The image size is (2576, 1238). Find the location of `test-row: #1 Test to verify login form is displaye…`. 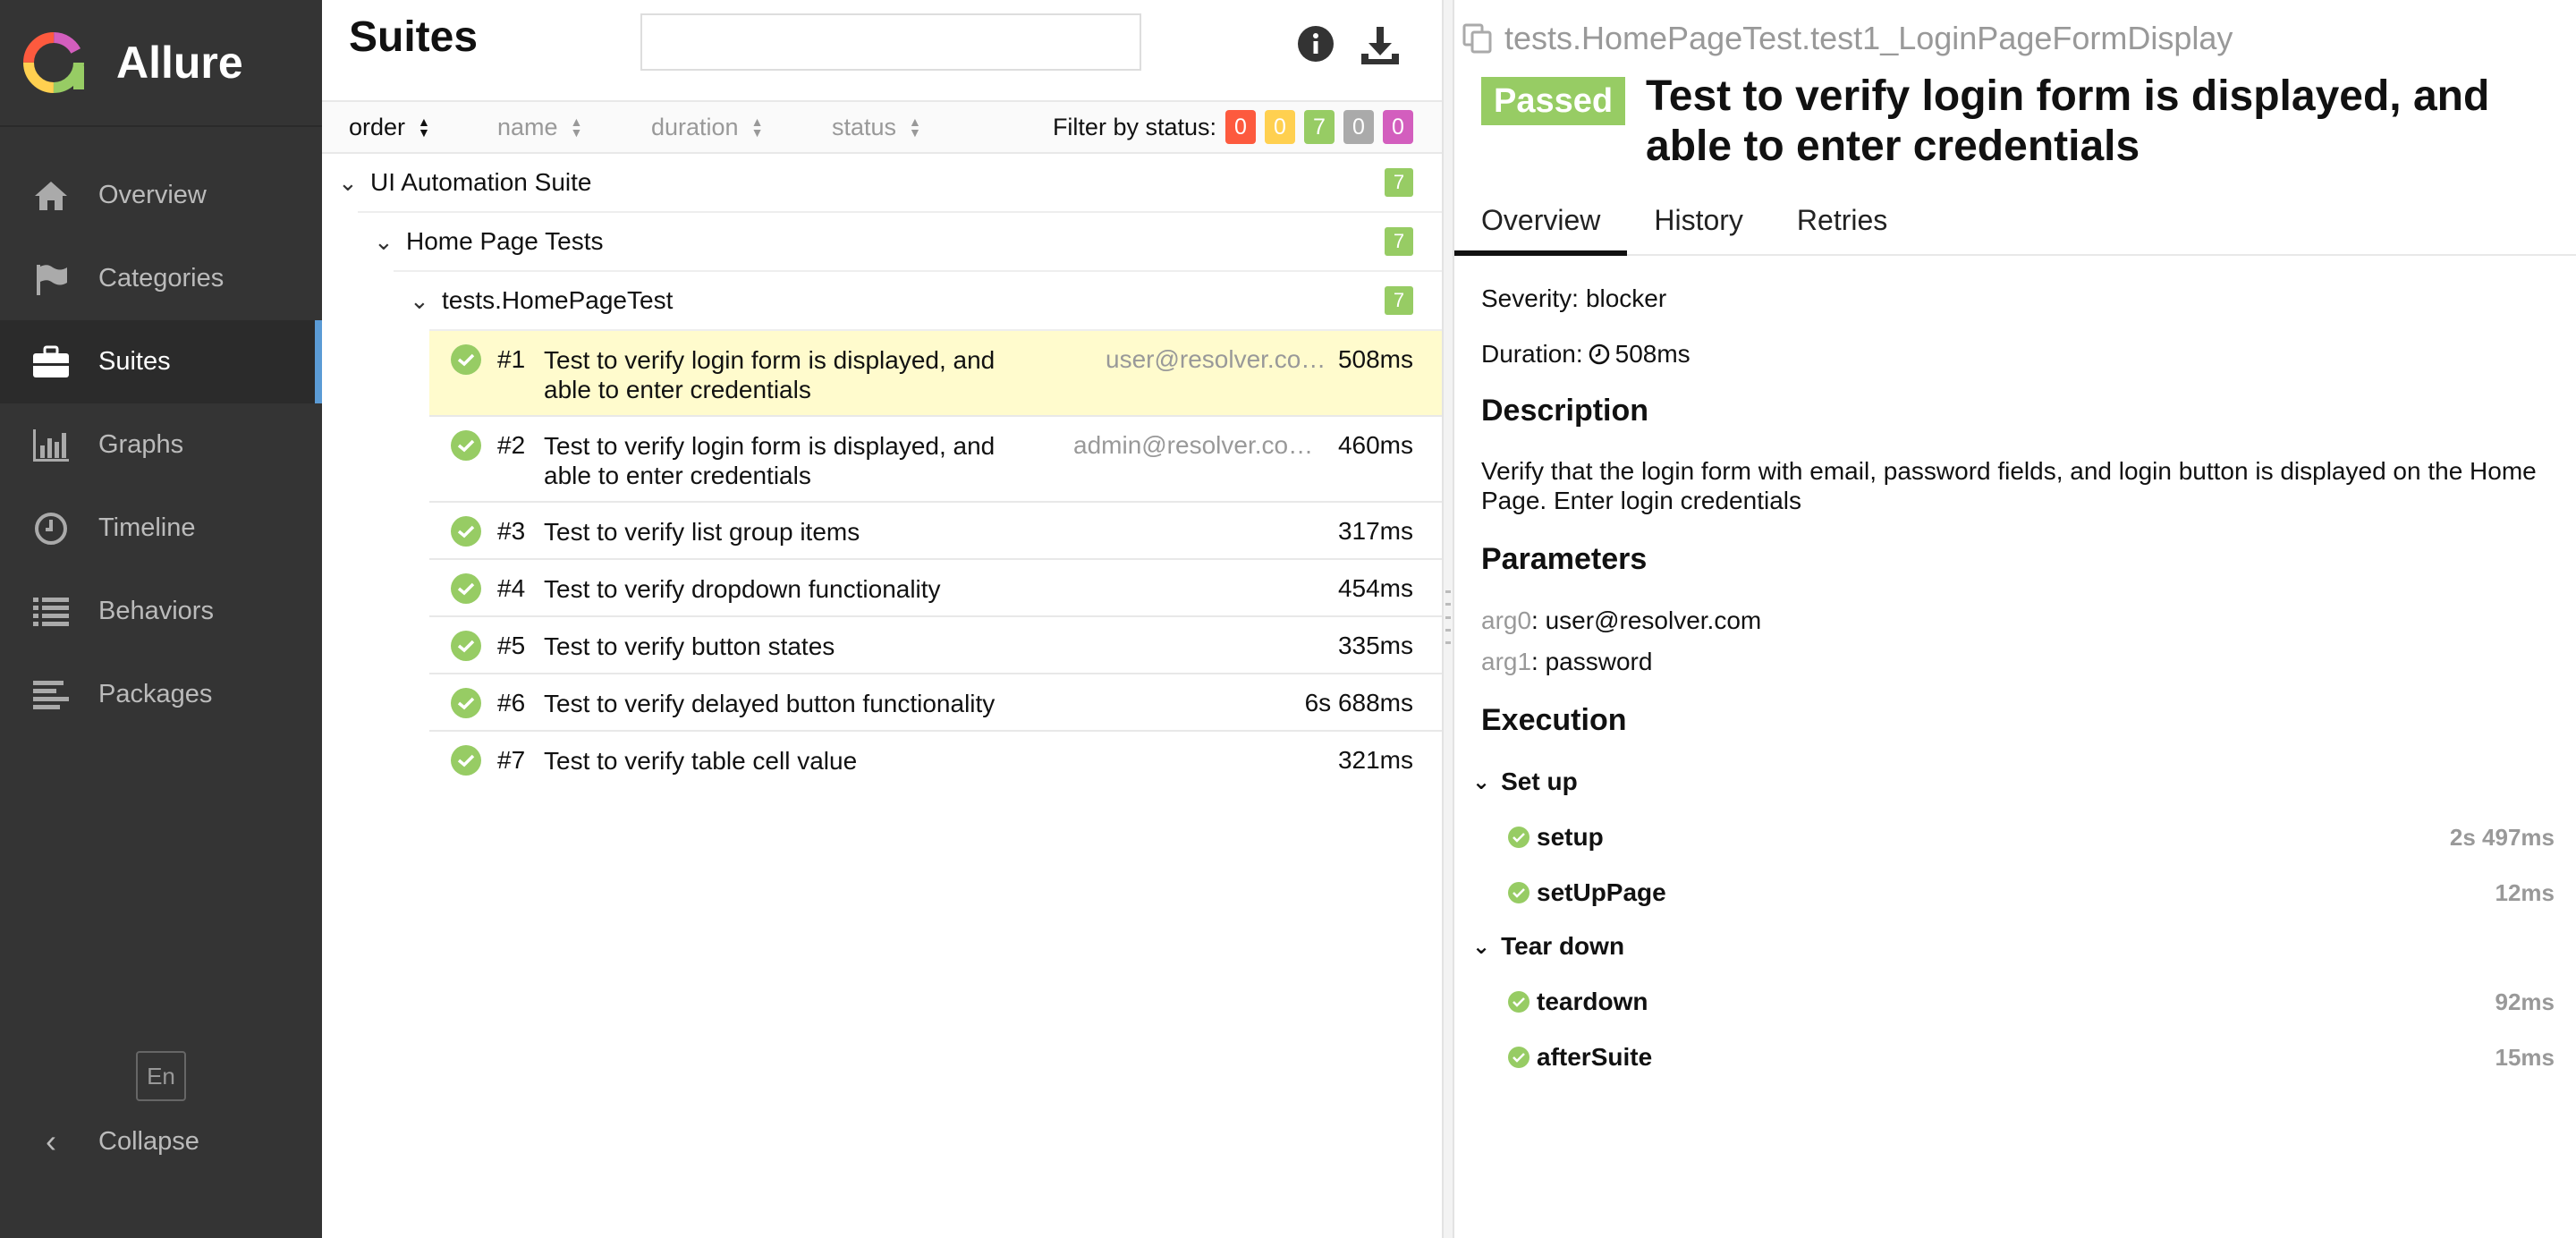

test-row: #1 Test to verify login form is displaye… is located at coordinates (935, 374).